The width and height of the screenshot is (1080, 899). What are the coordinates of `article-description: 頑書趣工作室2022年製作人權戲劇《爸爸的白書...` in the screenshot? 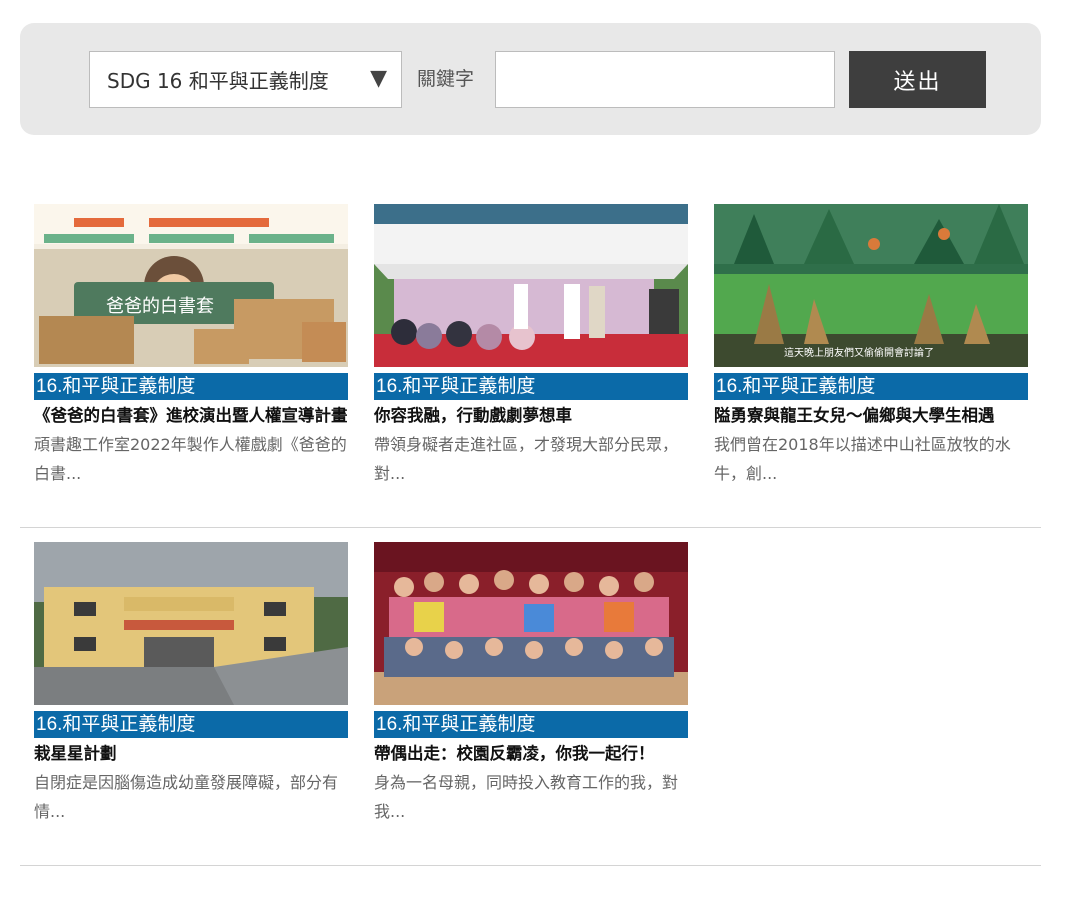 It's located at (190, 459).